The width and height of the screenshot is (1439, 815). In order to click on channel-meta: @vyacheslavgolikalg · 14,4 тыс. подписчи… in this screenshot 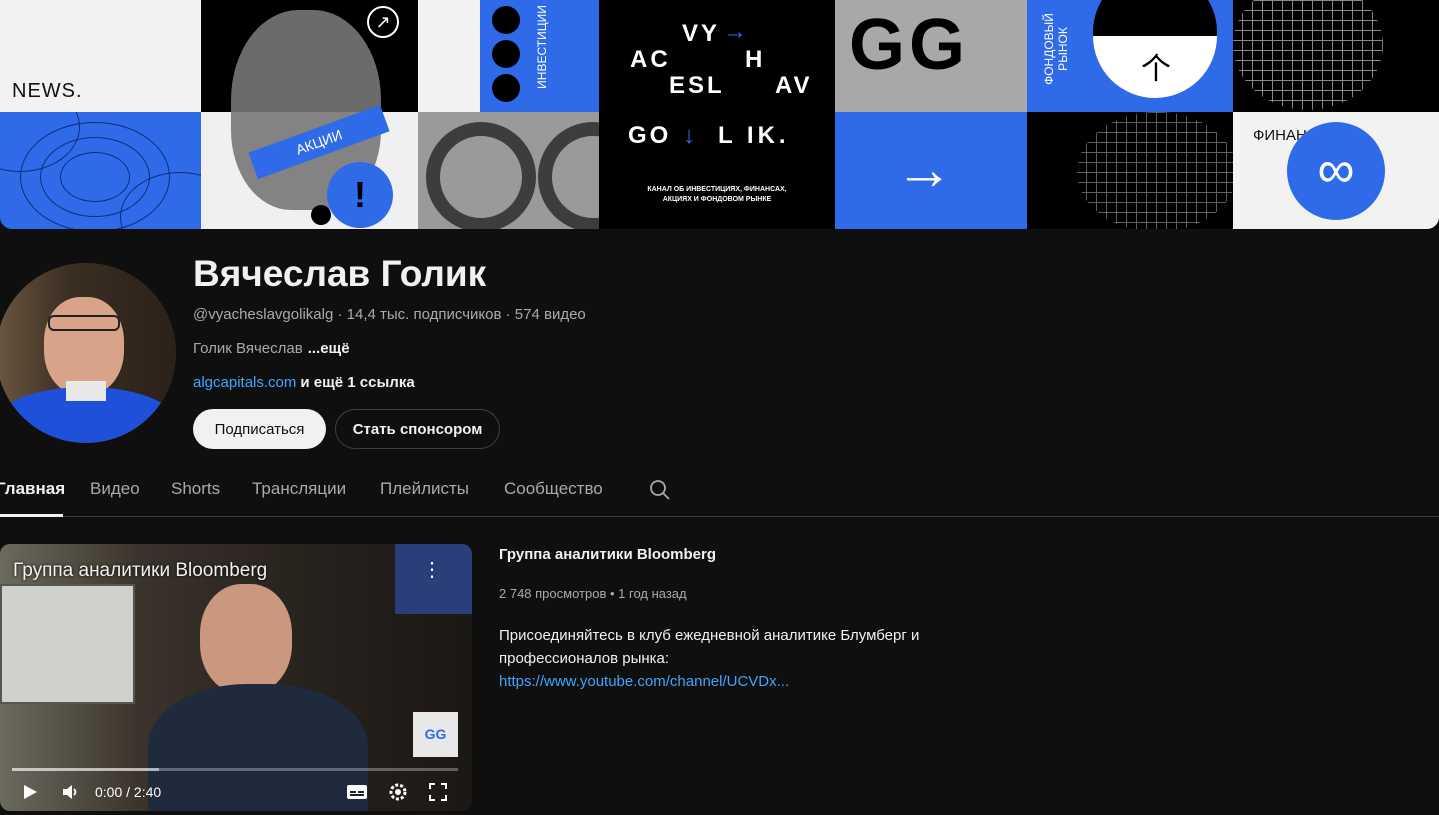, I will do `click(389, 314)`.